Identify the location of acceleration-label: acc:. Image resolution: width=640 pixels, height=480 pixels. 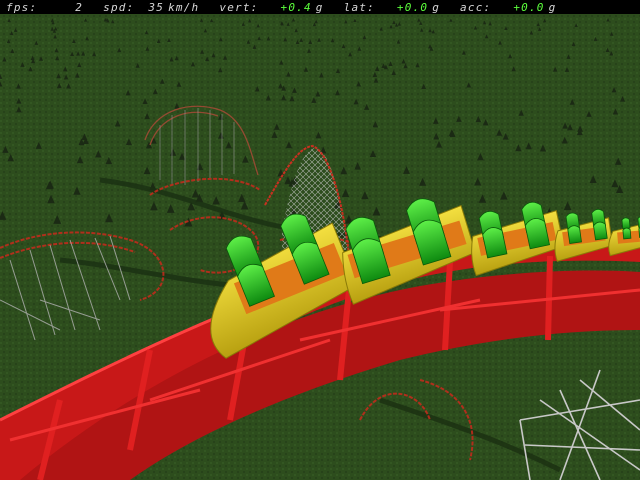
(476, 7).